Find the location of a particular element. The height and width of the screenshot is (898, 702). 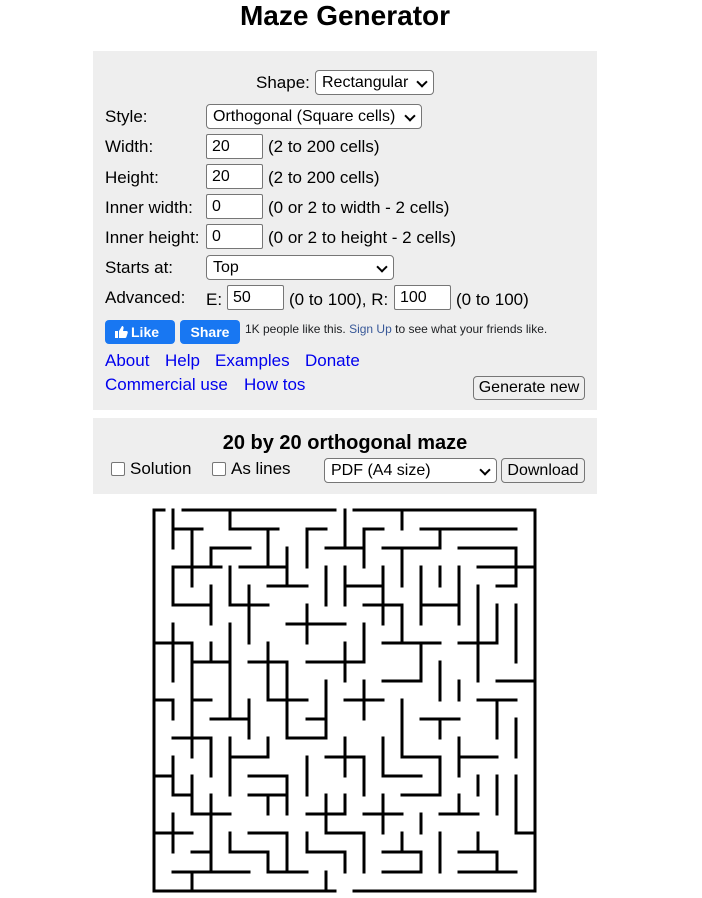

how-tos-link: How tos is located at coordinates (274, 385).